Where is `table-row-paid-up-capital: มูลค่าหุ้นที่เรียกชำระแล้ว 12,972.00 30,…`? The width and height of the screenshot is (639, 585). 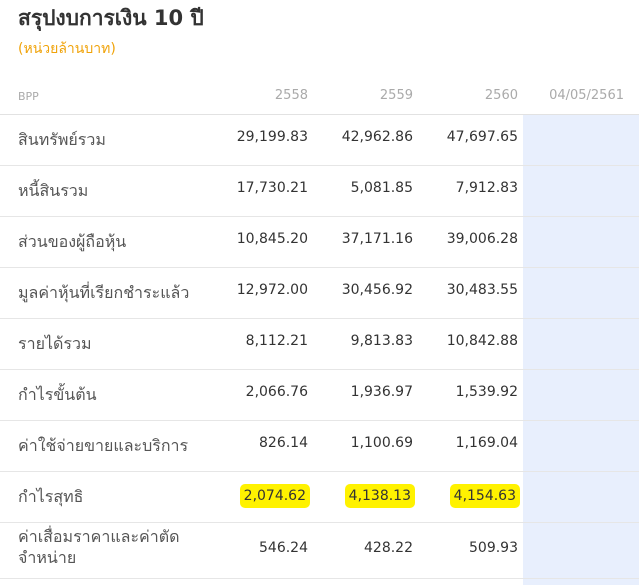 table-row-paid-up-capital: มูลค่าหุ้นที่เรียกชำระแล้ว 12,972.00 30,… is located at coordinates (319, 293).